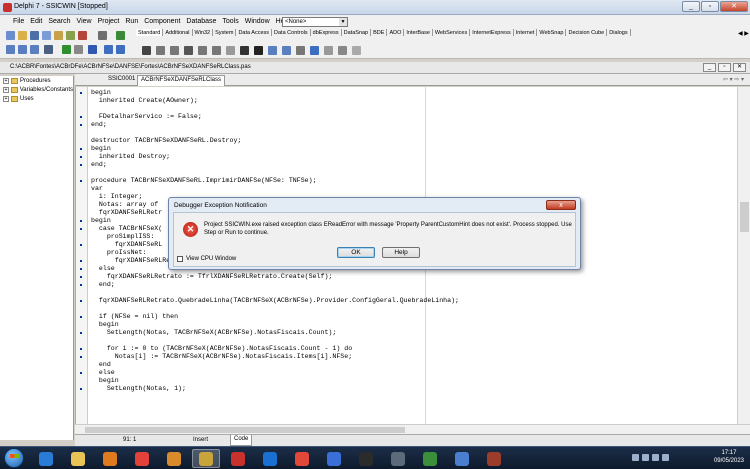 The image size is (750, 469). I want to click on actionlist-icon, so click(356, 50).